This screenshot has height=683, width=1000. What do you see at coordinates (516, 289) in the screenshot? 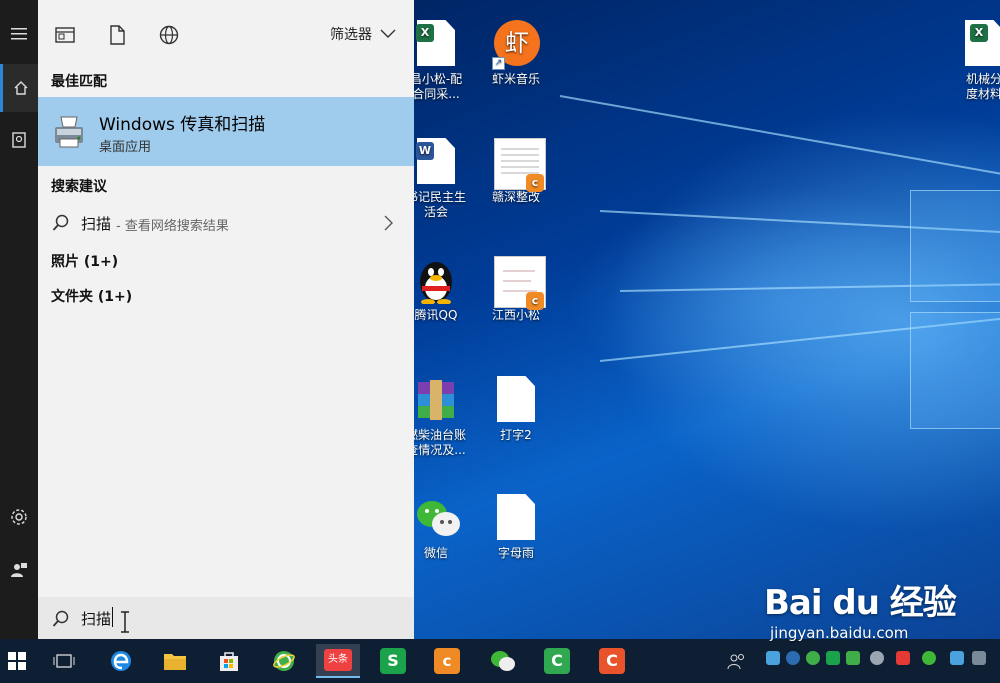
I see `desktop-icon-jiangxi-xiaosong: c 江西小松` at bounding box center [516, 289].